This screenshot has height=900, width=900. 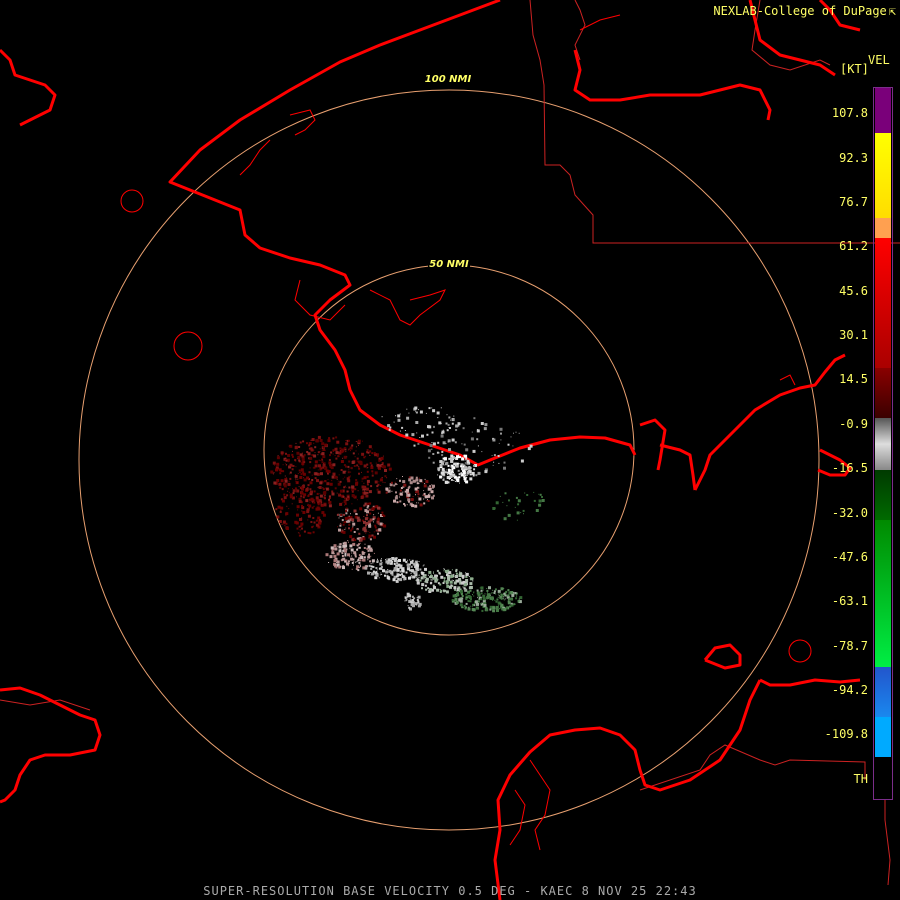 I want to click on credit-link-icon: ⇱, so click(x=892, y=11).